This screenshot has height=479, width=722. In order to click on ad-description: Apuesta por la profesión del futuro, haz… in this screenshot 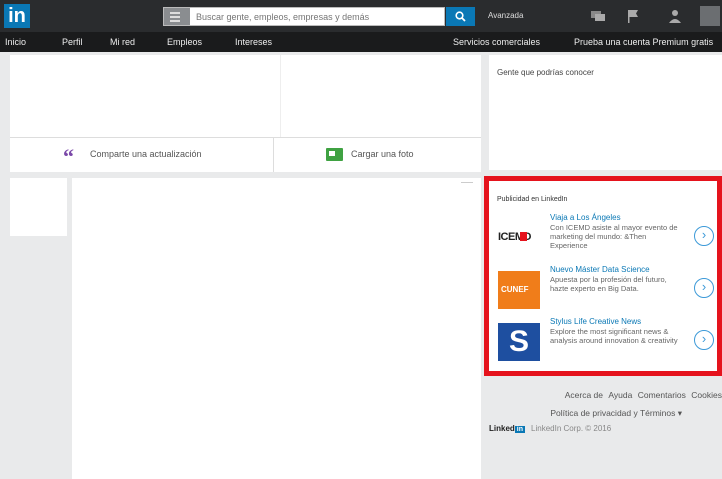, I will do `click(608, 284)`.